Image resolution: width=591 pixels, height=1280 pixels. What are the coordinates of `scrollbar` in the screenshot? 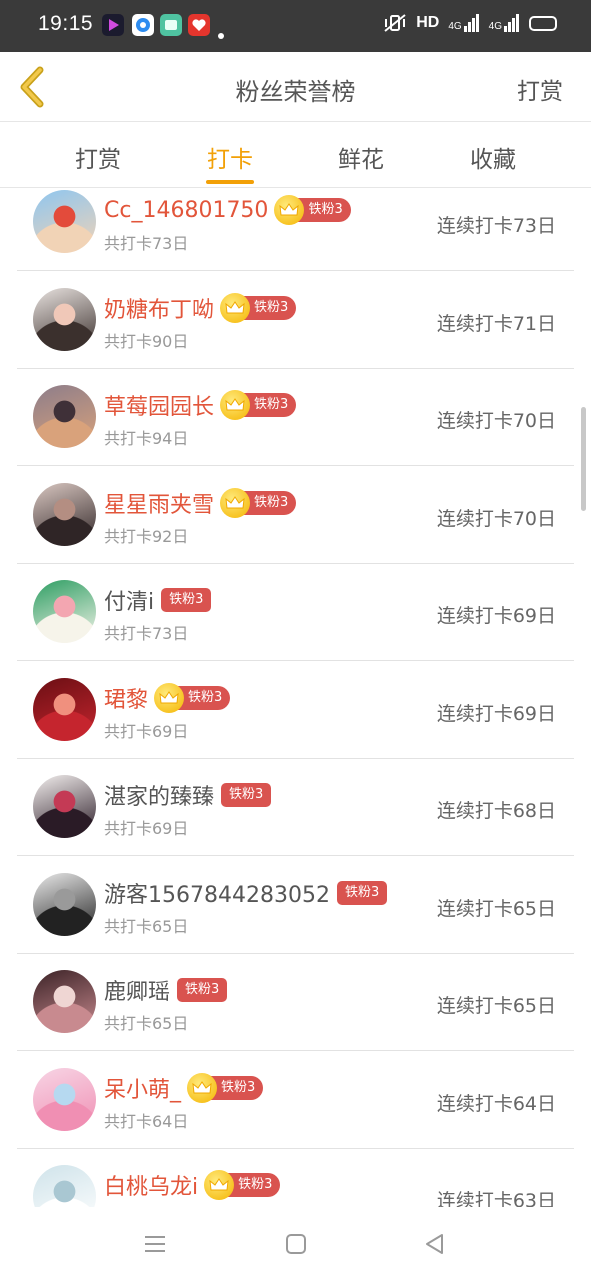 It's located at (583, 459).